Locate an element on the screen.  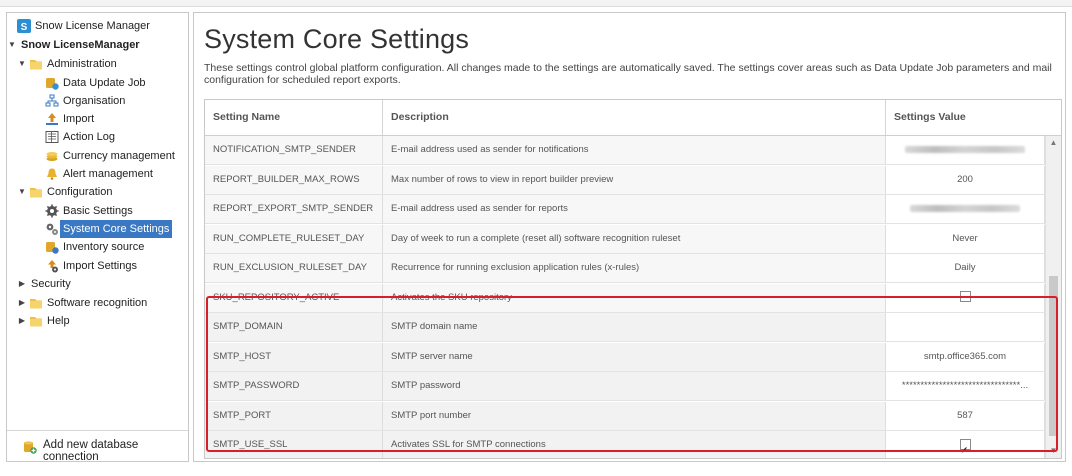
add-database-icon is located at coordinates (30, 447).